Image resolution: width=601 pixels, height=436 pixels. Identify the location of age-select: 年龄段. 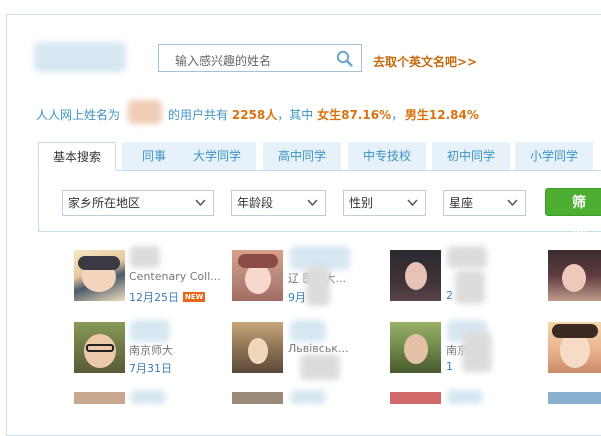
(278, 203).